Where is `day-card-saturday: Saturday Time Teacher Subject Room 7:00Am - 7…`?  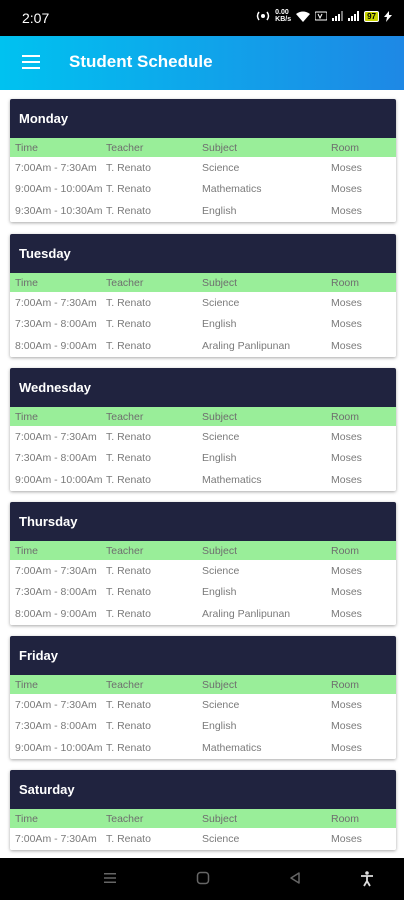
day-card-saturday: Saturday Time Teacher Subject Room 7:00Am - 7… is located at coordinates (203, 810).